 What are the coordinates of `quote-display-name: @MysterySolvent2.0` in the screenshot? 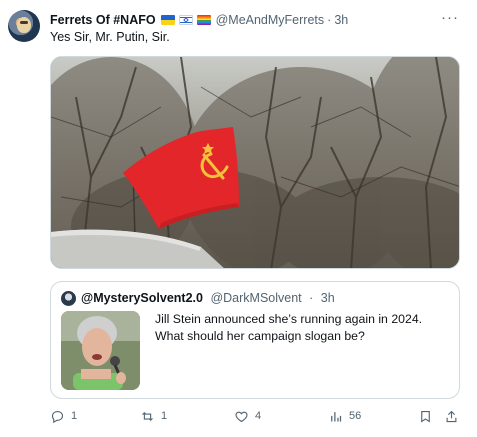 It's located at (142, 298).